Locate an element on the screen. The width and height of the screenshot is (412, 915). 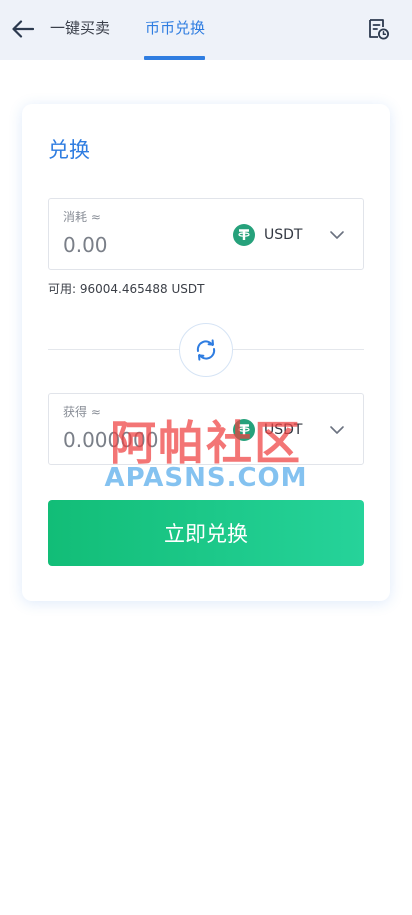
receive-coin-select: USDT is located at coordinates (293, 430).